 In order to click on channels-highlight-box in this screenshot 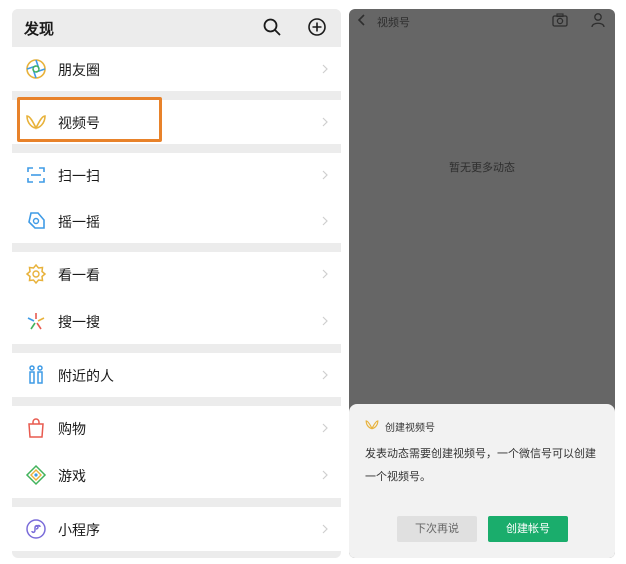, I will do `click(89, 119)`.